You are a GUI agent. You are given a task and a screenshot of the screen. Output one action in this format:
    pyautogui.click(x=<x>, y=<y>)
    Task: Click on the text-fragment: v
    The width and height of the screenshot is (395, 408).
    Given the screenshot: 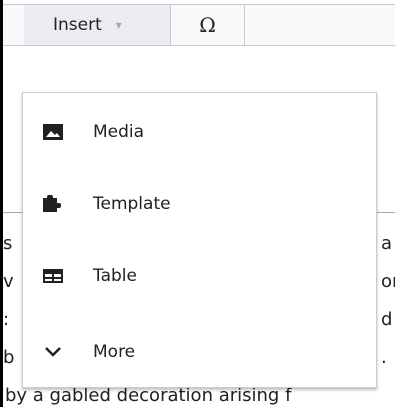 What is the action you would take?
    pyautogui.click(x=8, y=281)
    